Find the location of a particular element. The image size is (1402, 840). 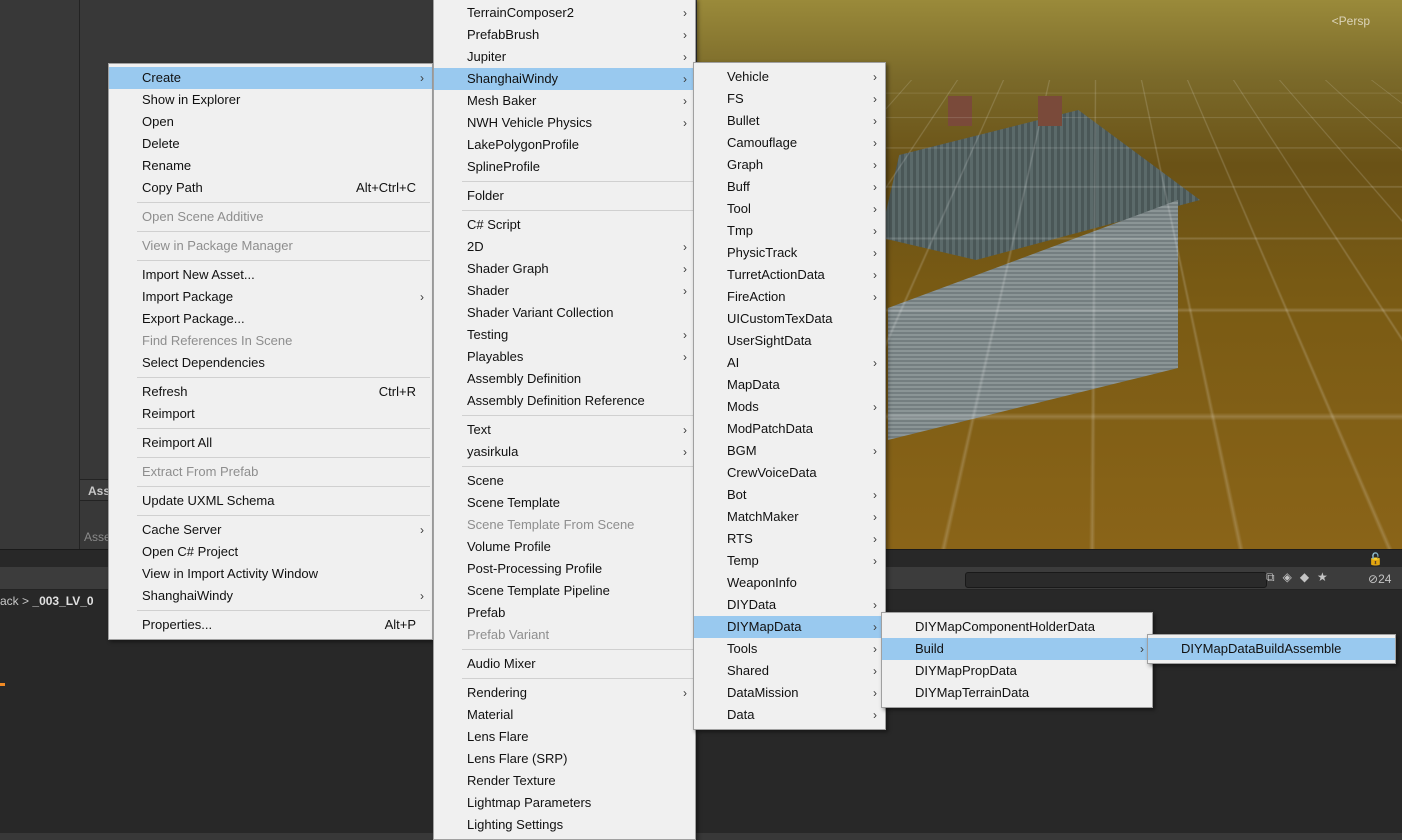

menu-item-terraincomposer2: TerrainComposer2 › is located at coordinates (564, 13).